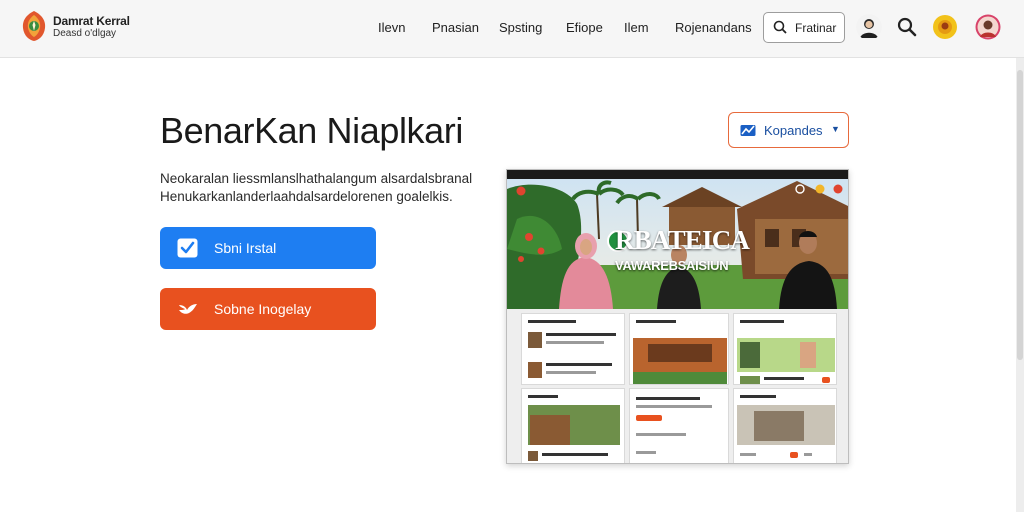  Describe the element at coordinates (188, 309) in the screenshot. I see `bird-icon` at that location.